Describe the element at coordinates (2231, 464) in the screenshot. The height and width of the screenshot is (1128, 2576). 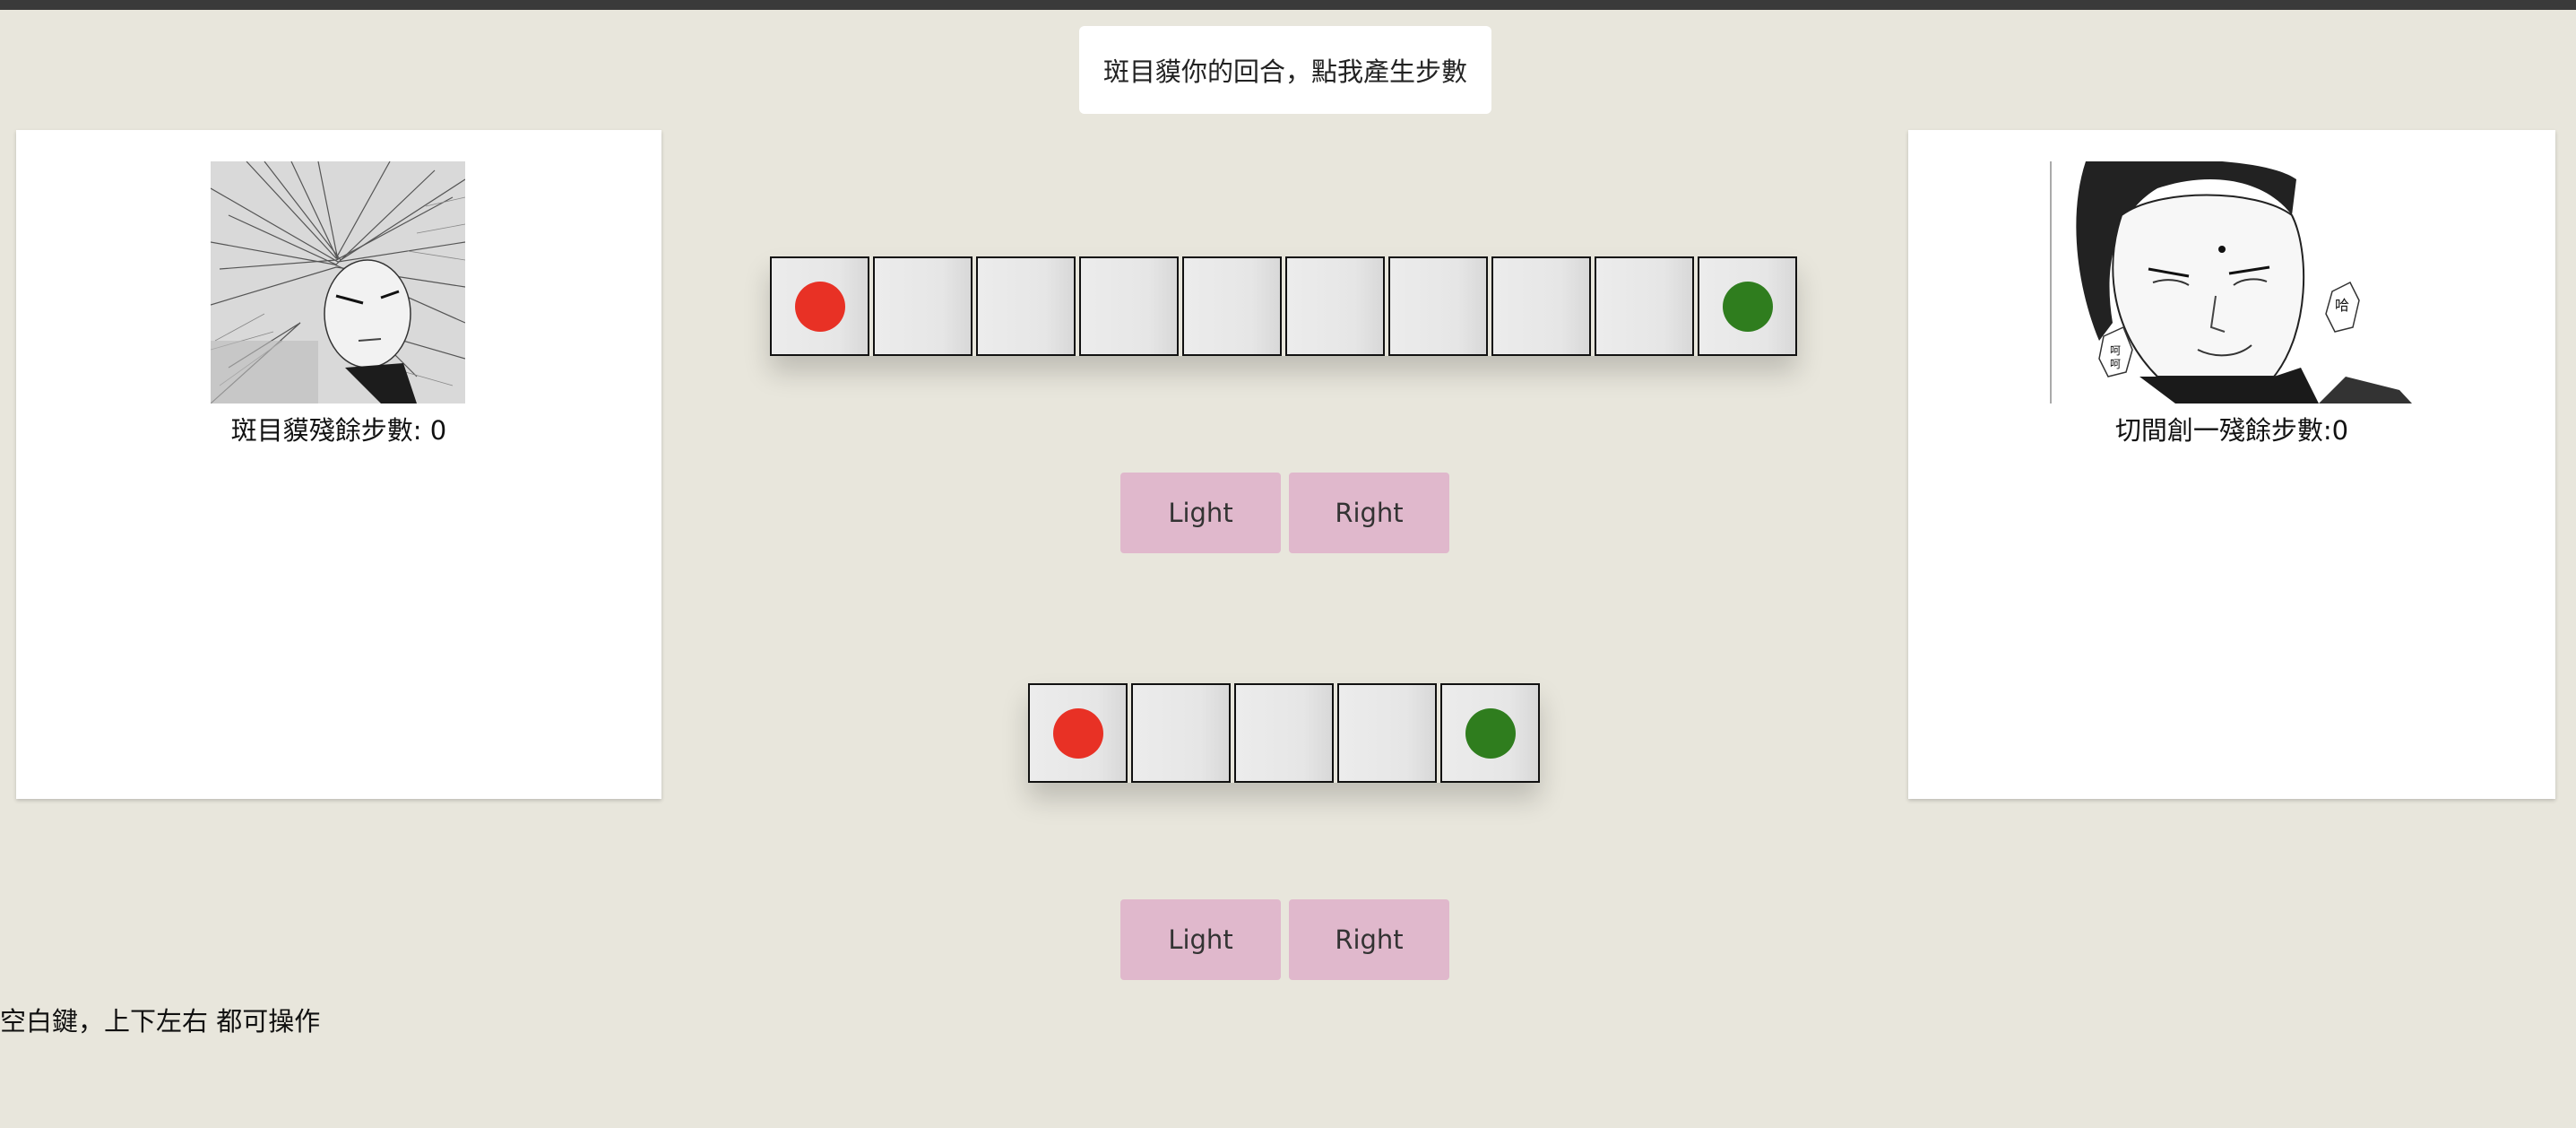
I see `player-panel-right: 哈 呵 呵 切間創一殘餘步數:0` at that location.